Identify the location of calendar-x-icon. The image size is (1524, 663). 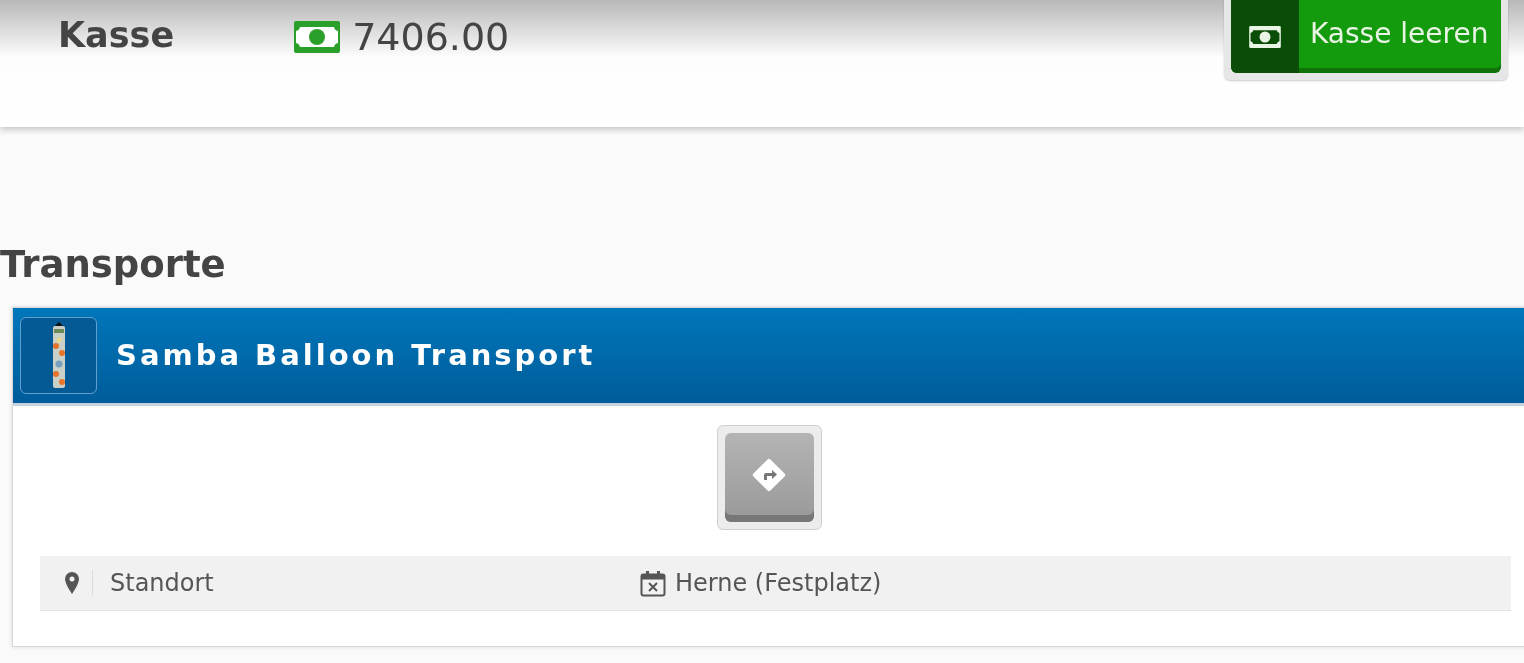
(653, 583).